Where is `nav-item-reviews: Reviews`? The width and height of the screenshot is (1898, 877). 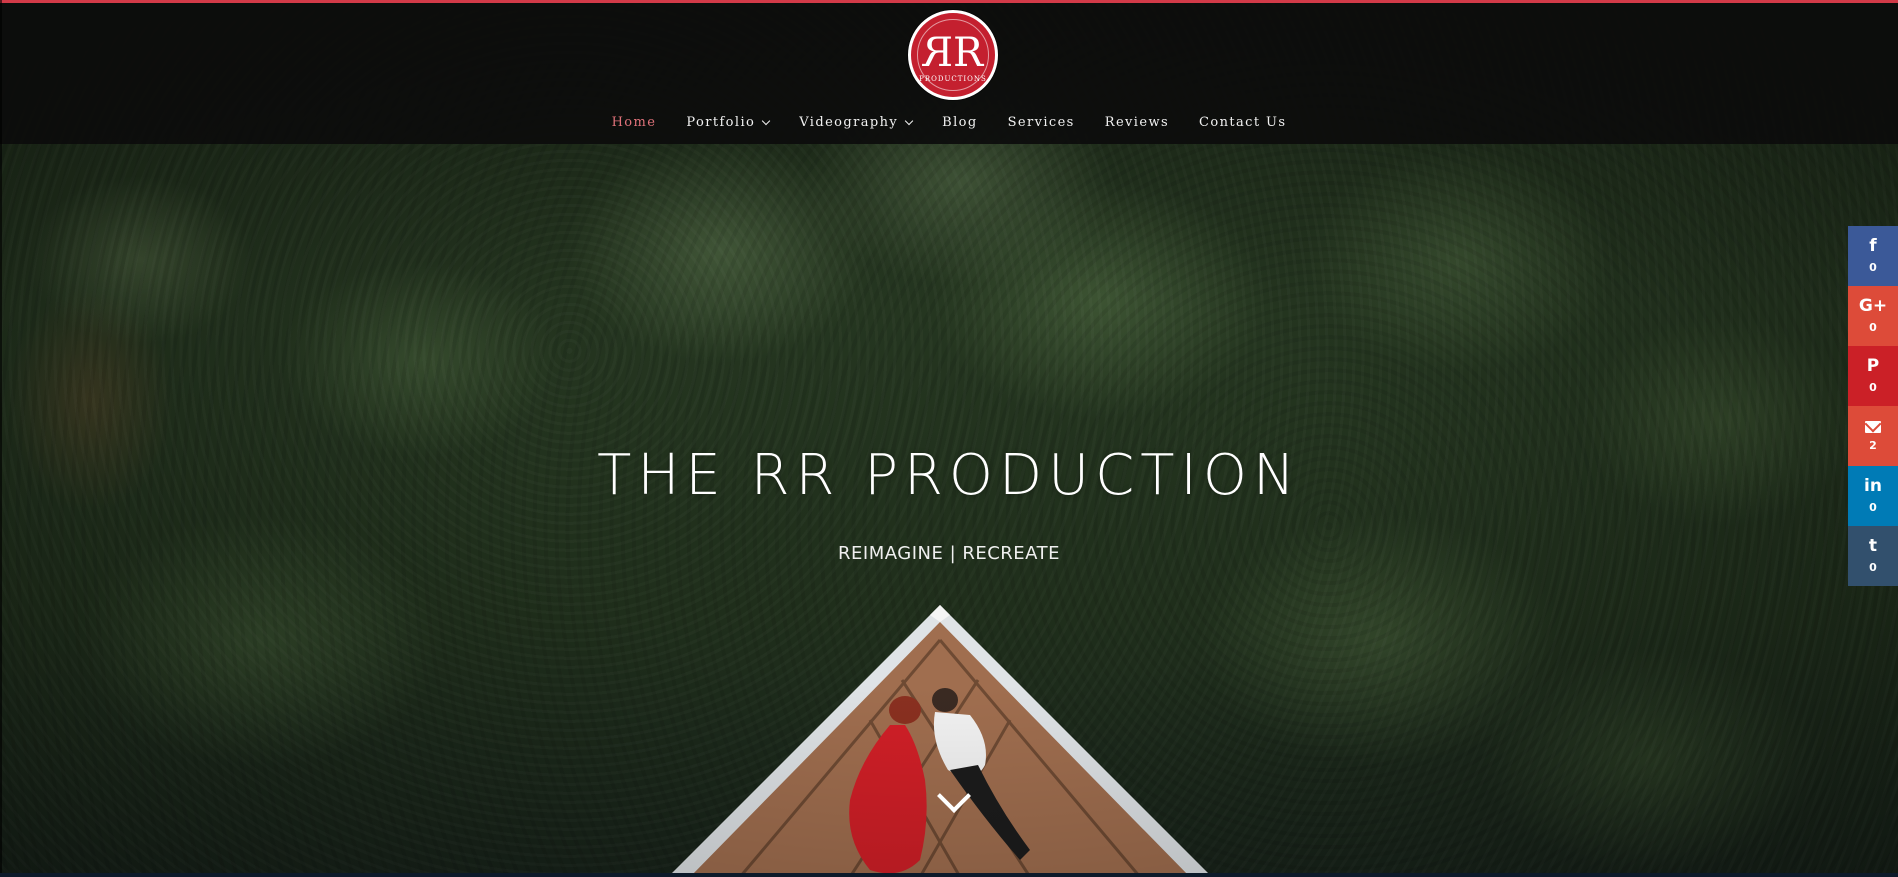
nav-item-reviews: Reviews is located at coordinates (1137, 122).